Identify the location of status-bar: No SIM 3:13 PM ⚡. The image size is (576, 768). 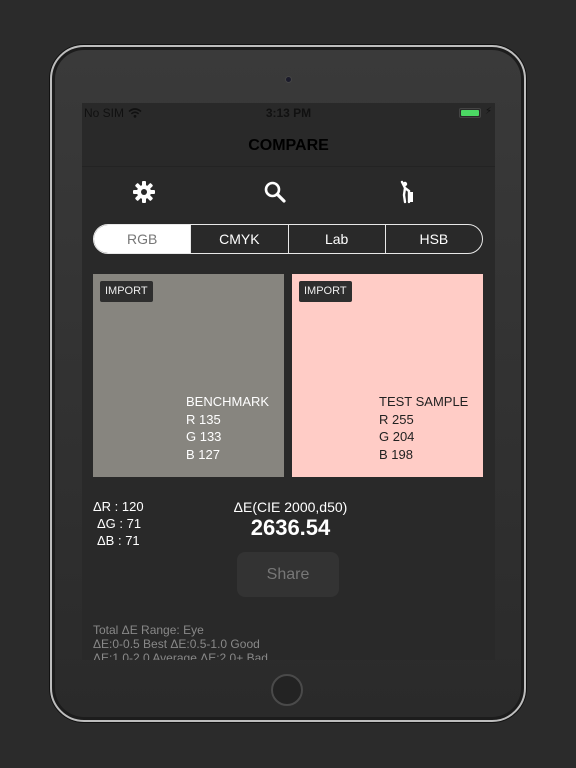
(288, 113).